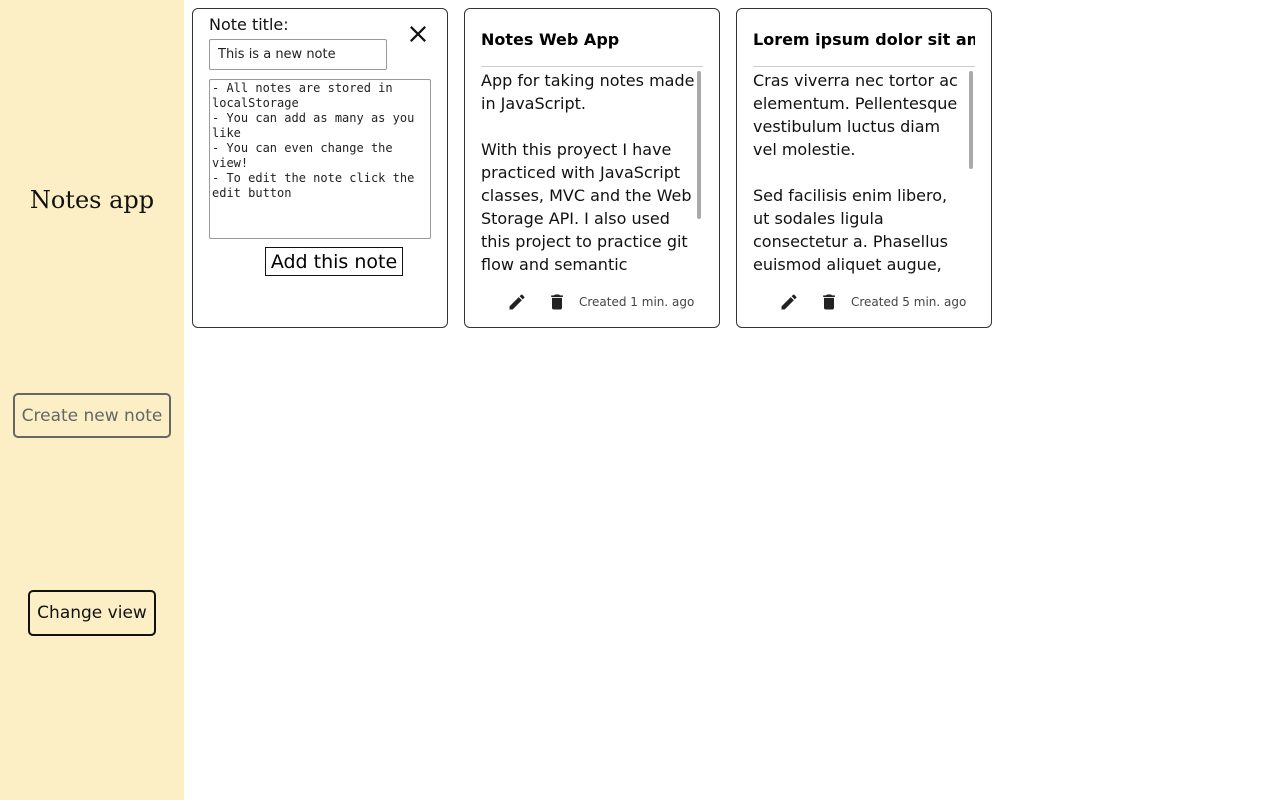 This screenshot has width=1280, height=800. I want to click on created-timestamp: Created 5 min. ago, so click(909, 302).